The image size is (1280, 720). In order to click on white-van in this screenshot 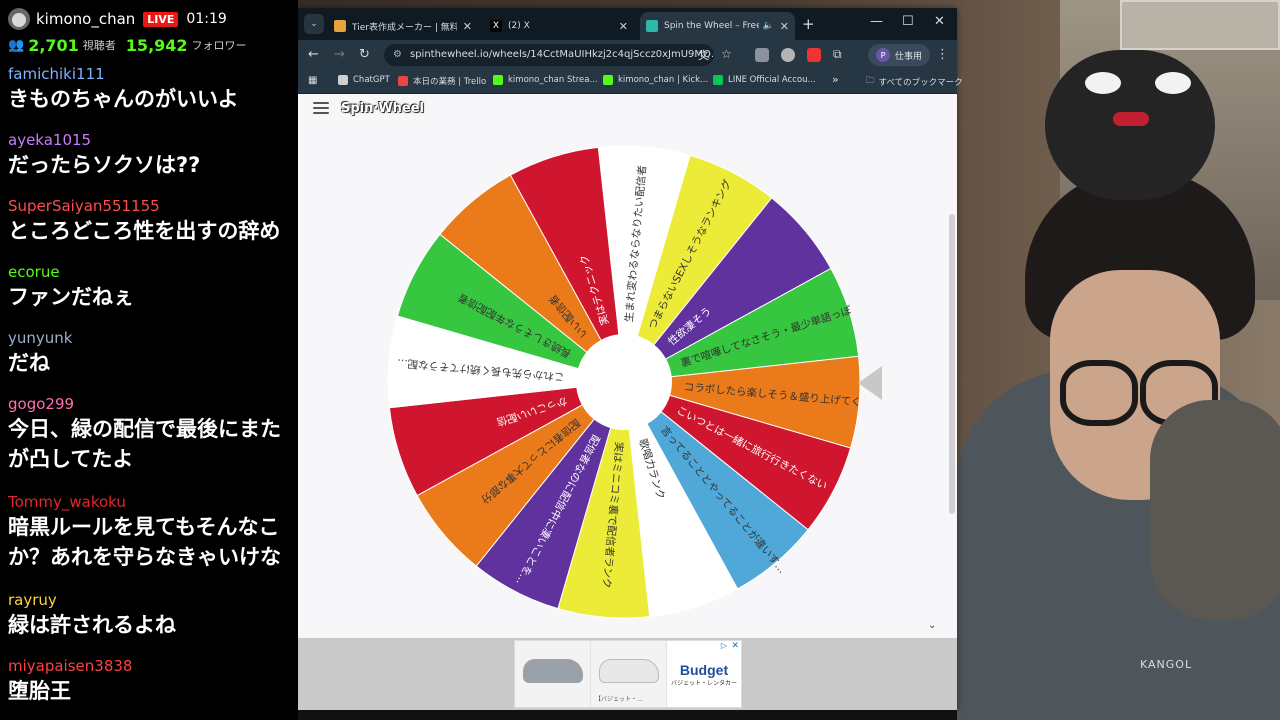, I will do `click(629, 671)`.